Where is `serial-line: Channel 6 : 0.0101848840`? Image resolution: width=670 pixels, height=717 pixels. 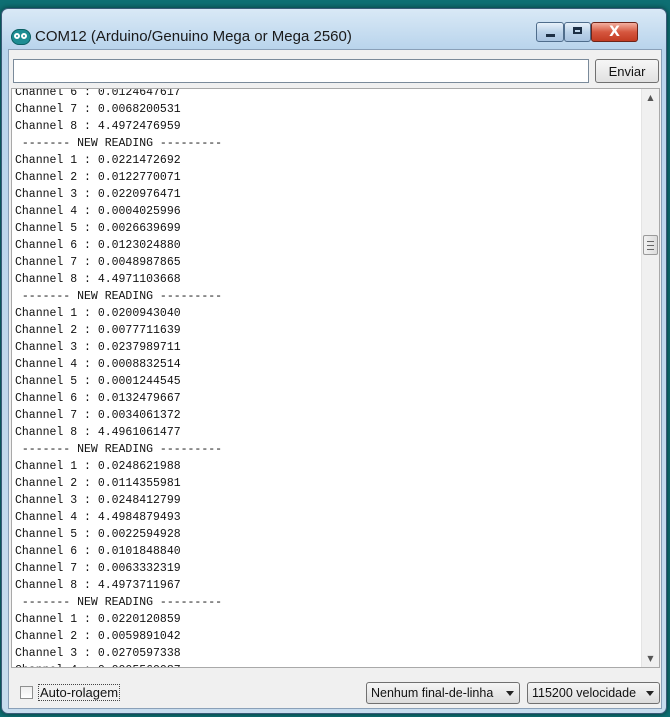
serial-line: Channel 6 : 0.0101848840 is located at coordinates (98, 551).